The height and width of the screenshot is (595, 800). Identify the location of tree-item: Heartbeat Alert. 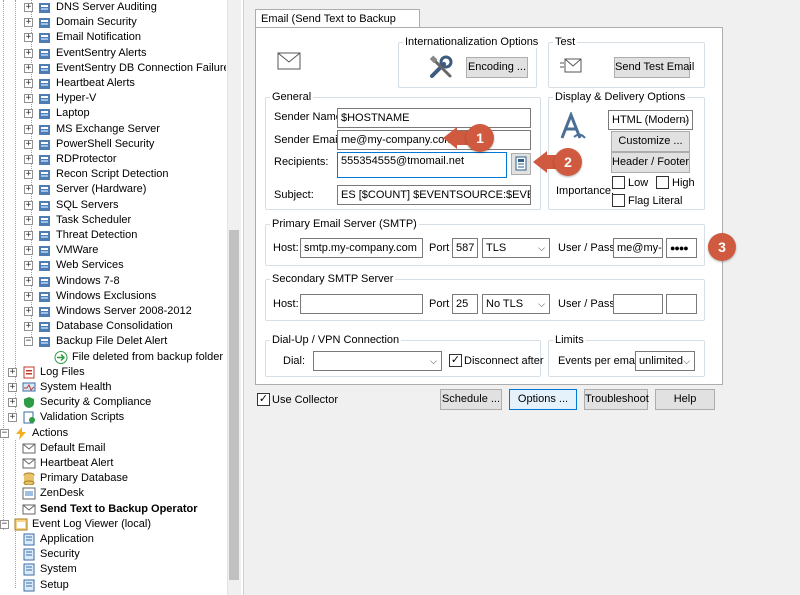
(113, 463).